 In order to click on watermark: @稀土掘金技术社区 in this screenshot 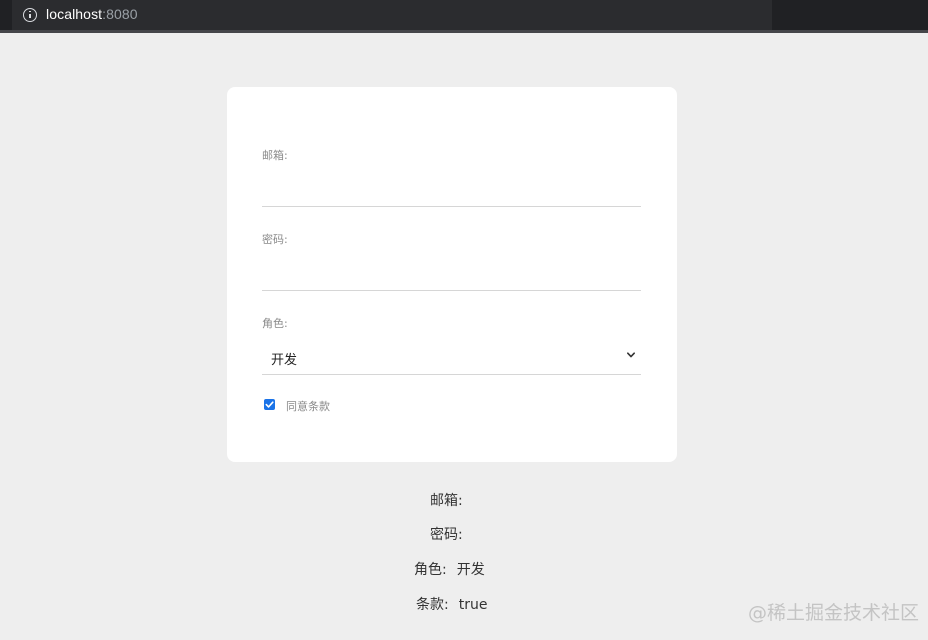, I will do `click(834, 613)`.